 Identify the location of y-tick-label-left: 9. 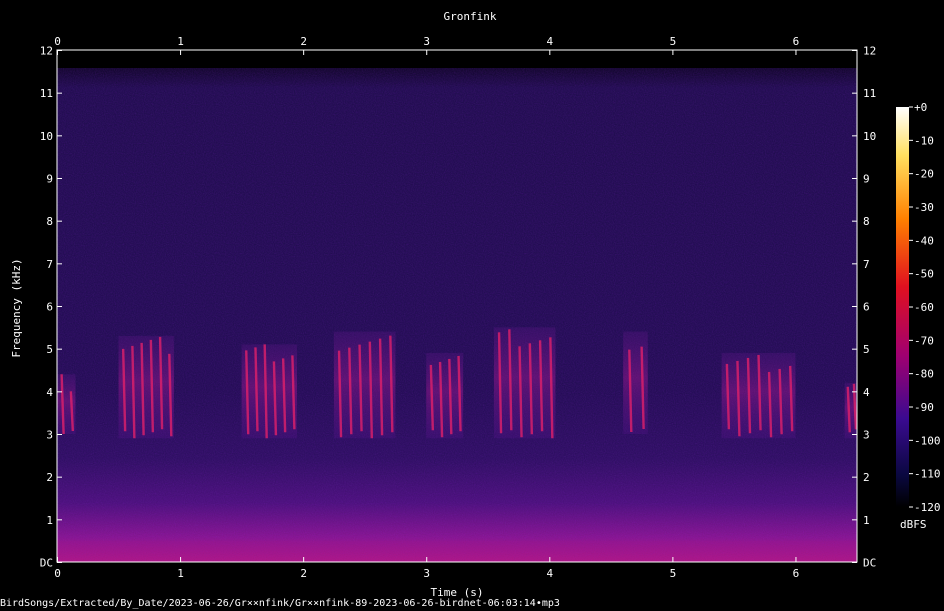
(49, 179).